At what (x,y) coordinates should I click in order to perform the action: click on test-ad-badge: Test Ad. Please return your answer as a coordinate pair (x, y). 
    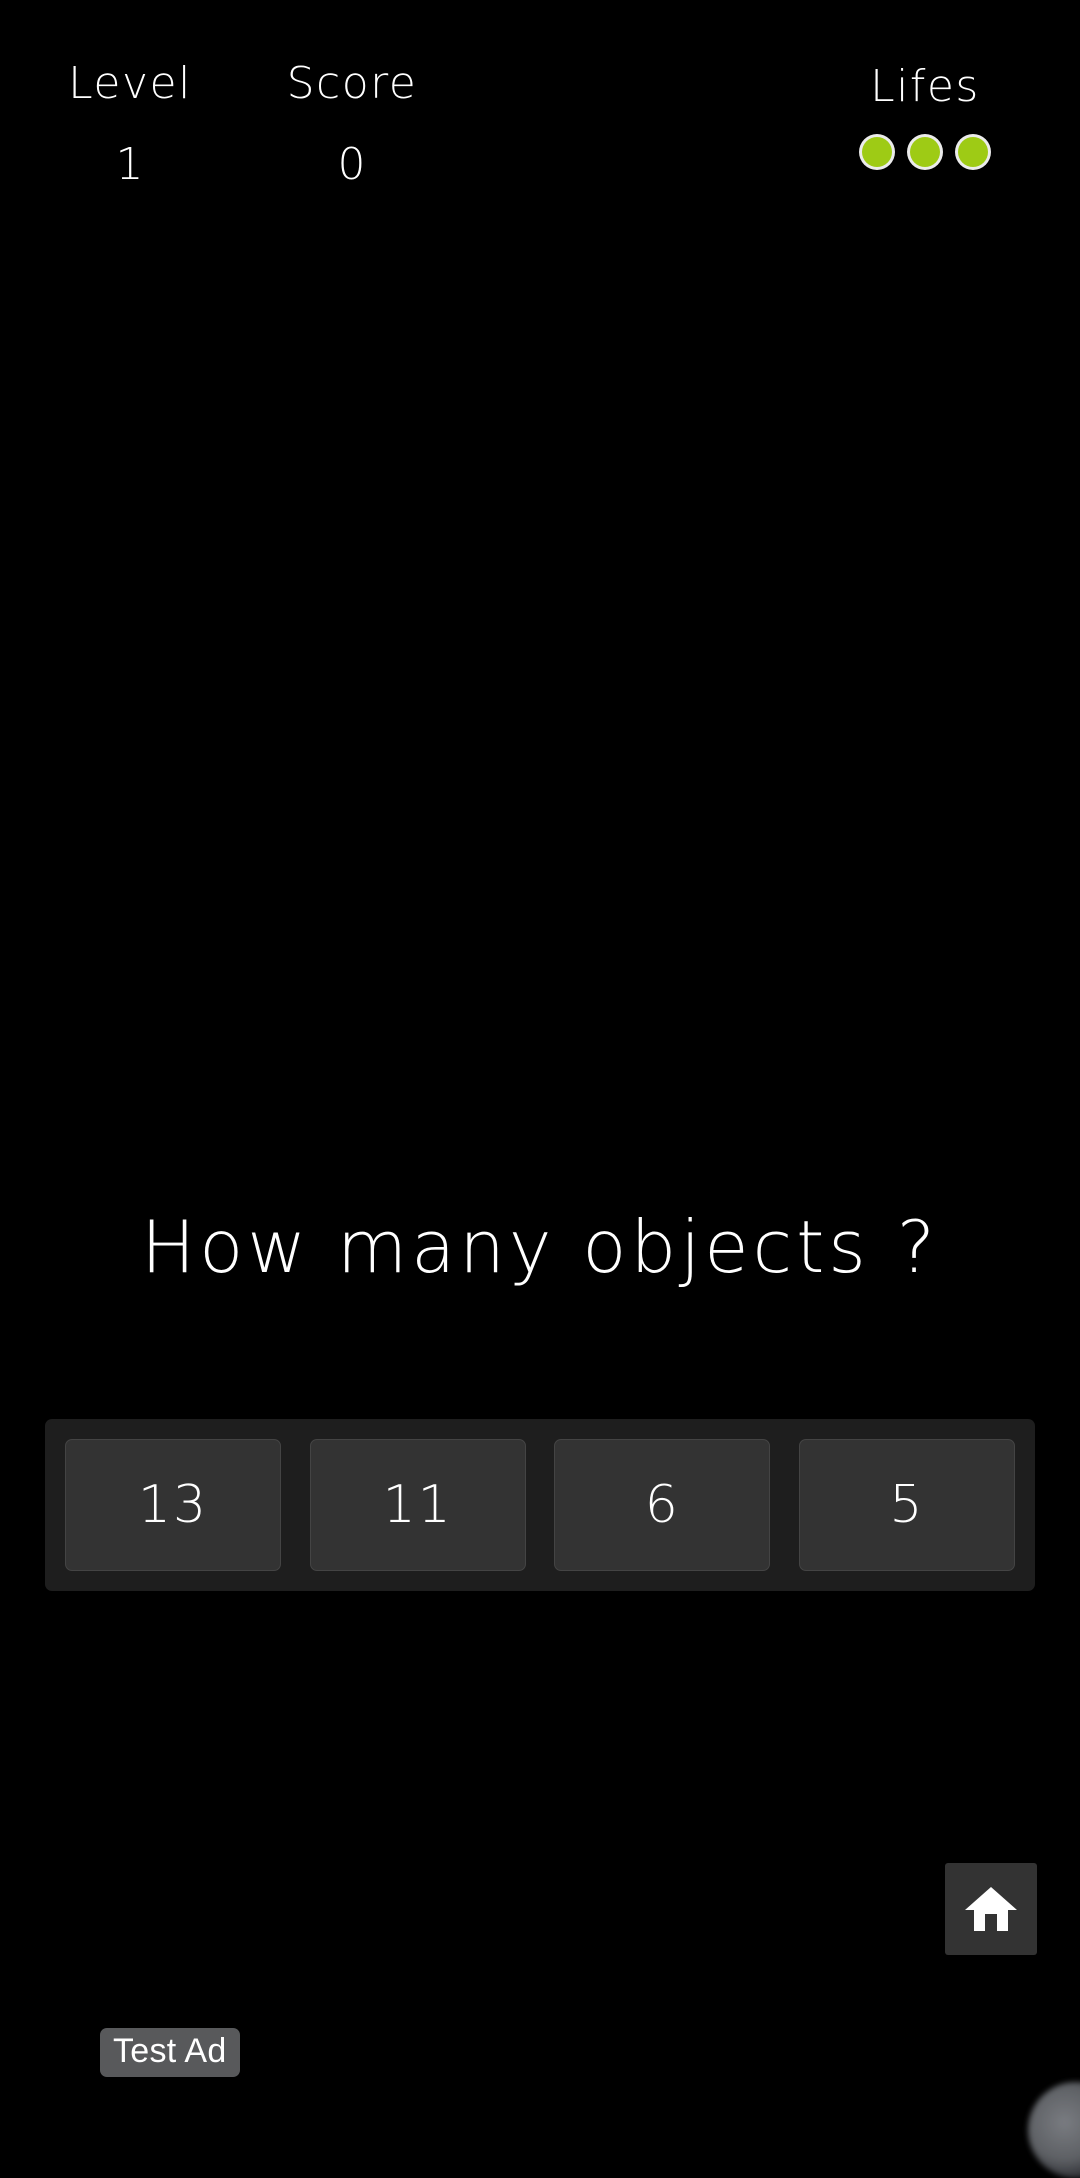
    Looking at the image, I should click on (170, 2052).